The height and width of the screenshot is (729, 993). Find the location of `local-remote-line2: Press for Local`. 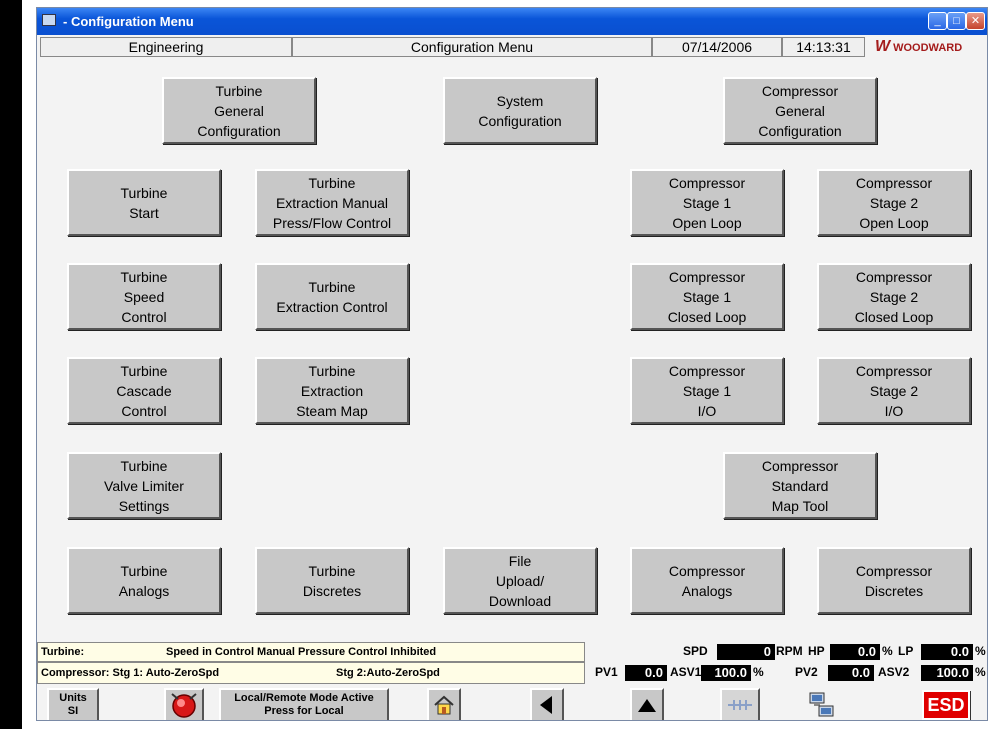

local-remote-line2: Press for Local is located at coordinates (304, 711).